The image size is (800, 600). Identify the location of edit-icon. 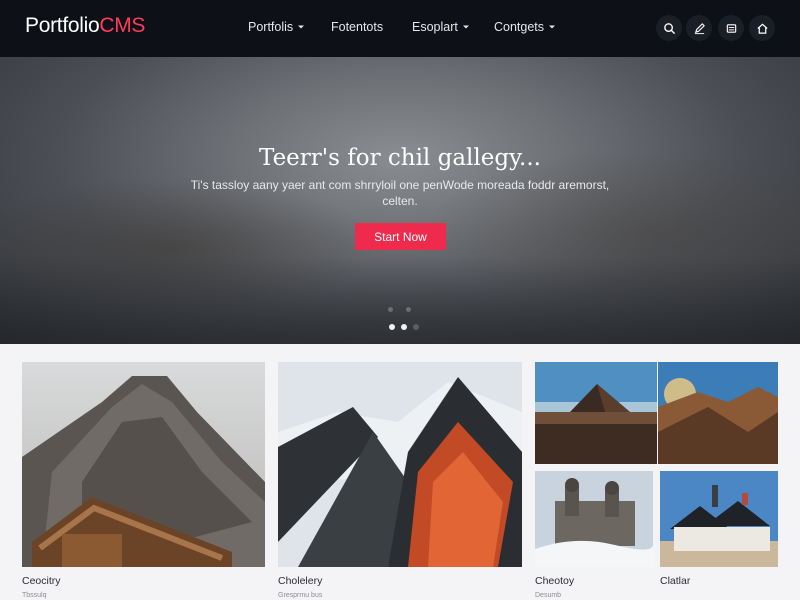
(699, 28).